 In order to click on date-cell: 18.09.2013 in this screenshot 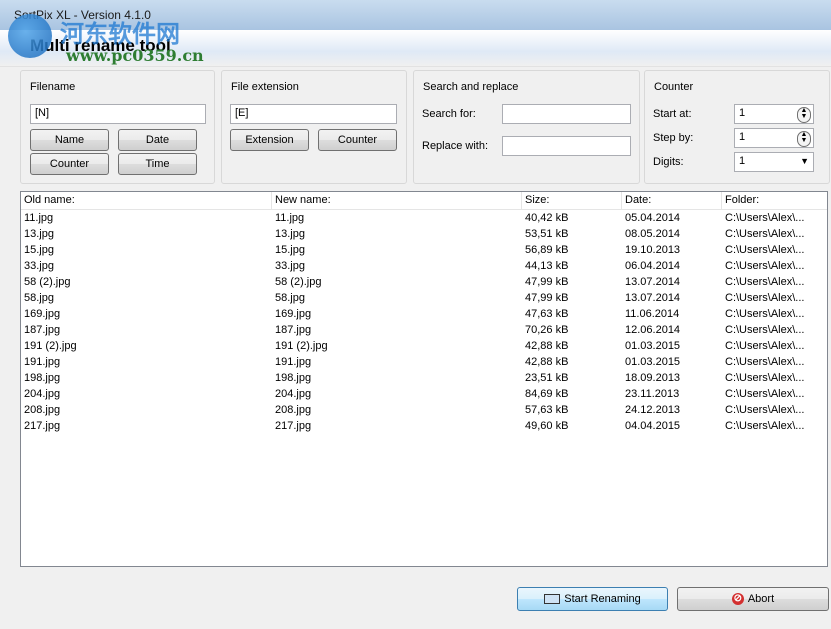, I will do `click(653, 378)`.